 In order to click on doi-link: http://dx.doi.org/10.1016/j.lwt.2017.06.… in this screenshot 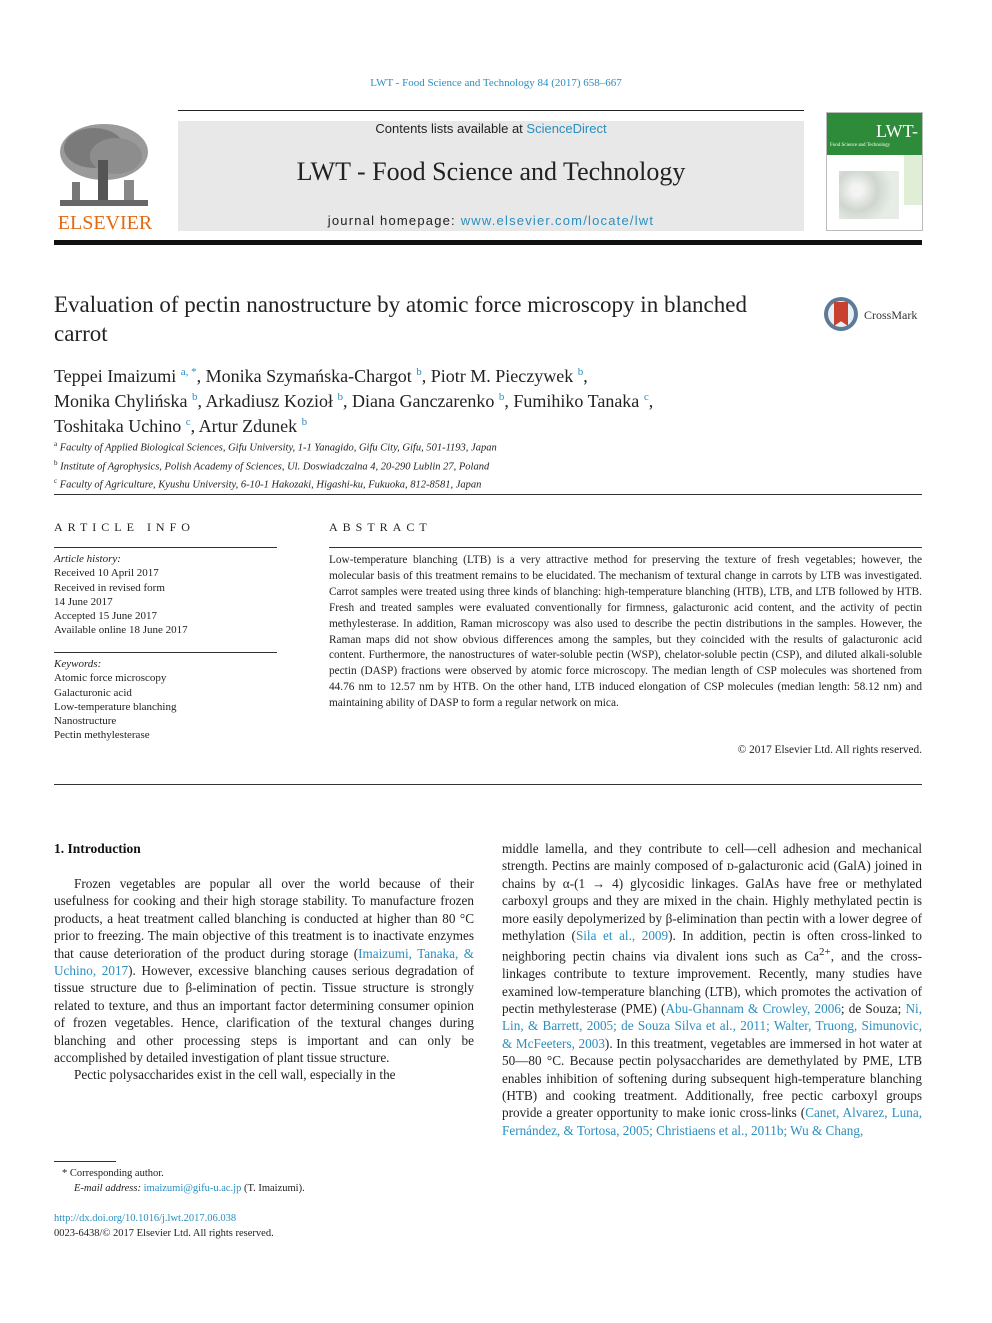, I will do `click(164, 1218)`.